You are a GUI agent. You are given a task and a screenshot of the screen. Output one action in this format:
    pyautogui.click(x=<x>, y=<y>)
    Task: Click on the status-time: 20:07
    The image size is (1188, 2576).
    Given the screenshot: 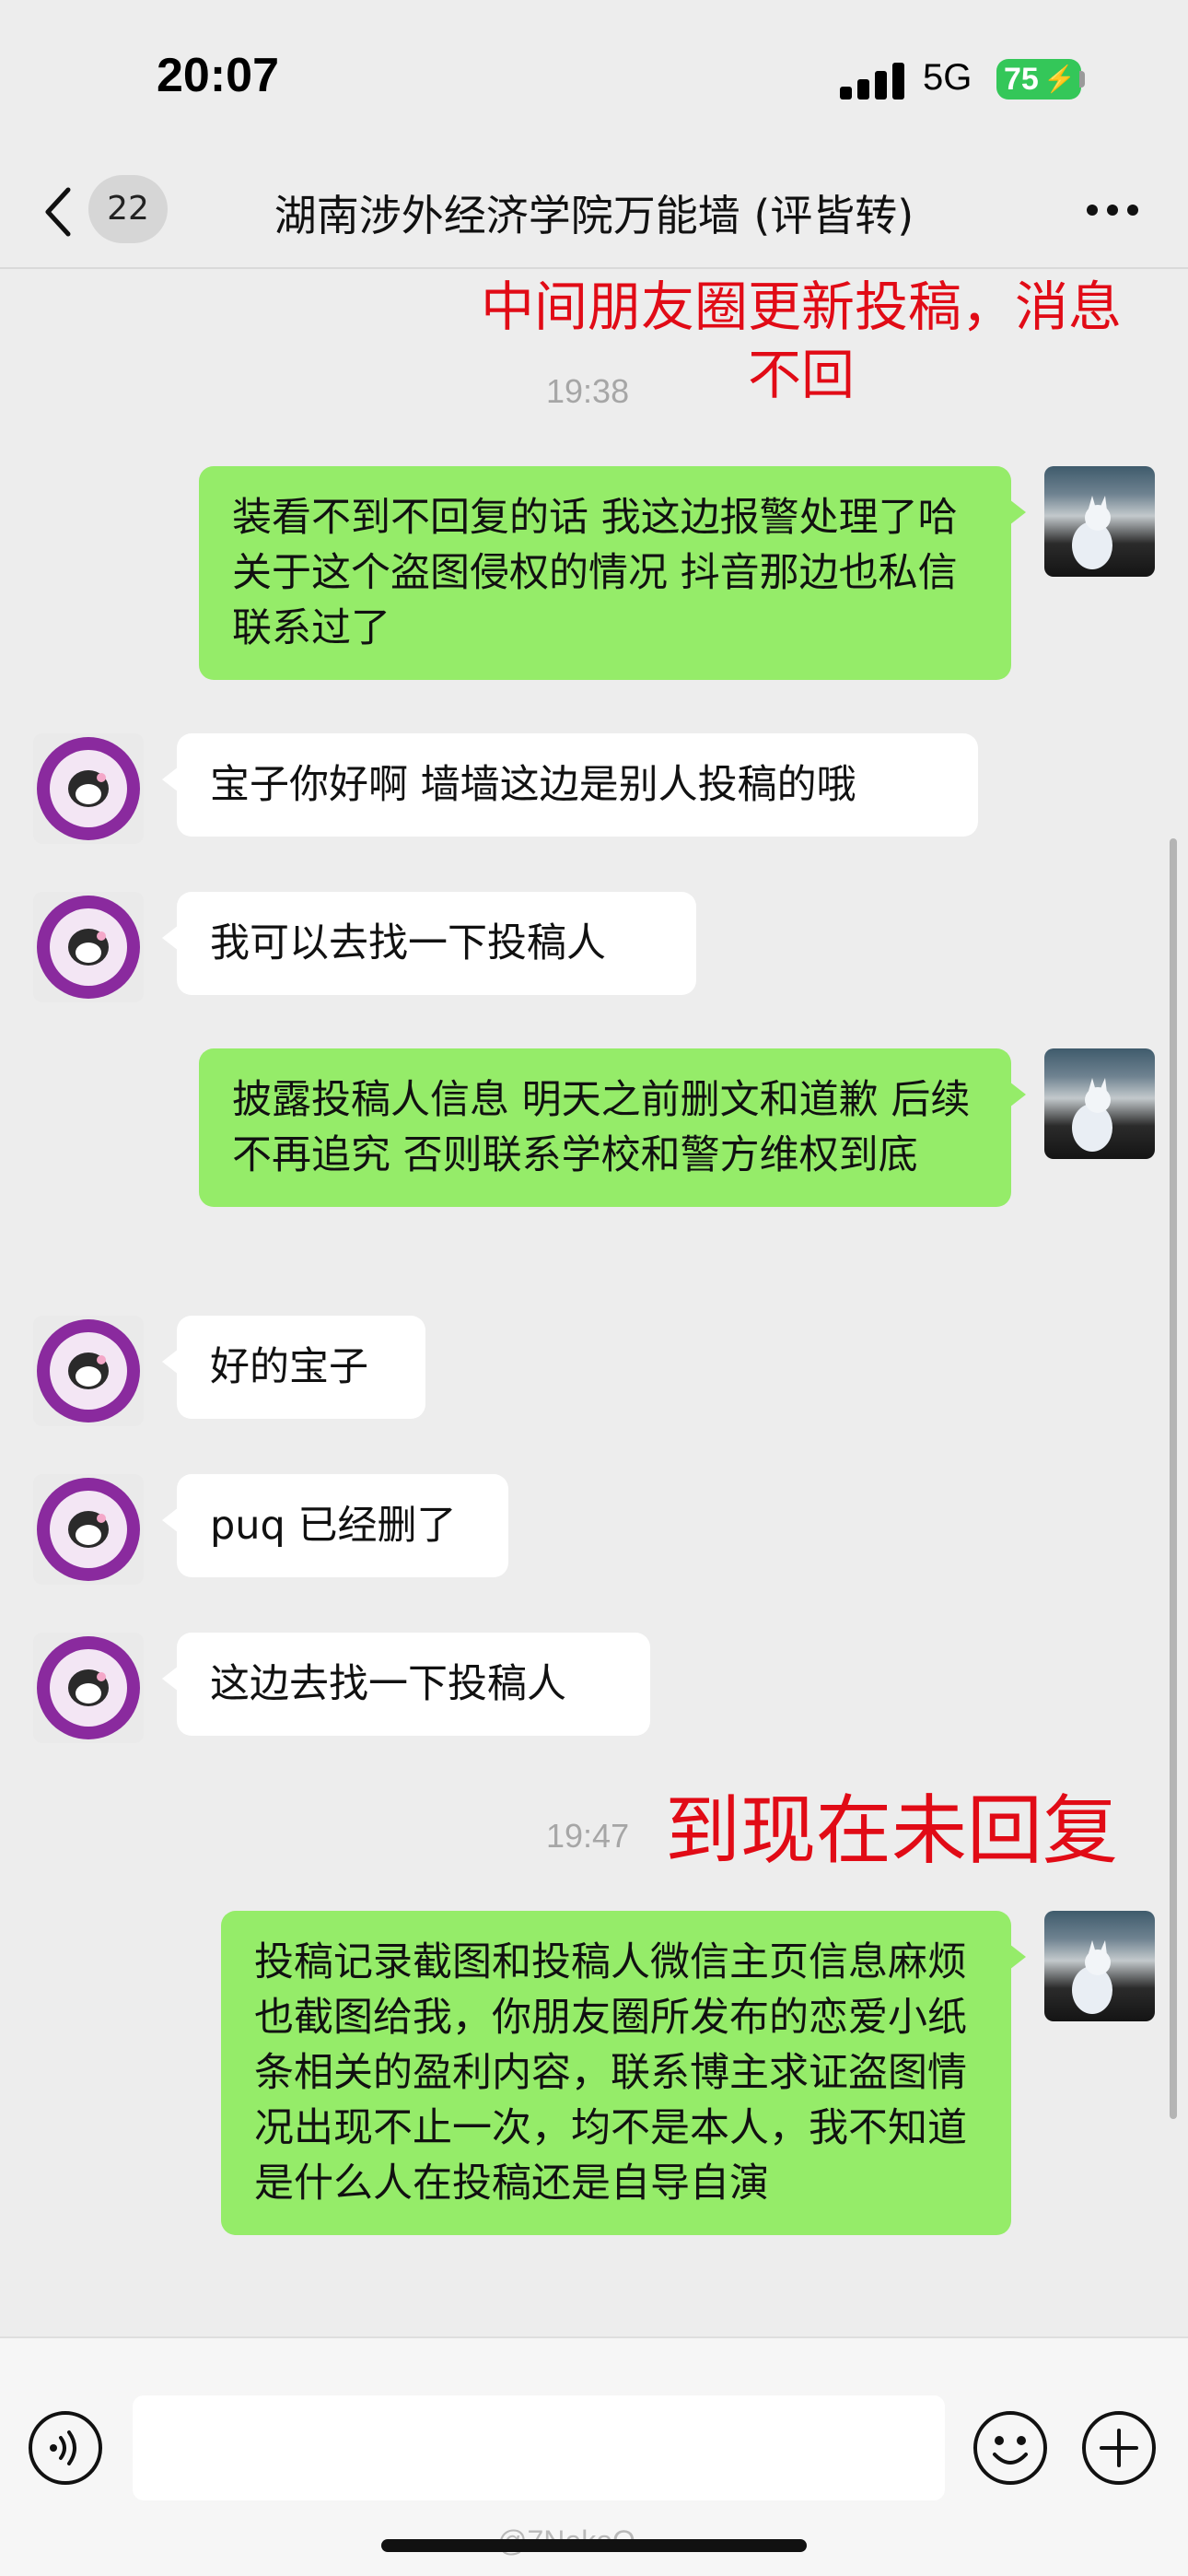 What is the action you would take?
    pyautogui.click(x=218, y=75)
    